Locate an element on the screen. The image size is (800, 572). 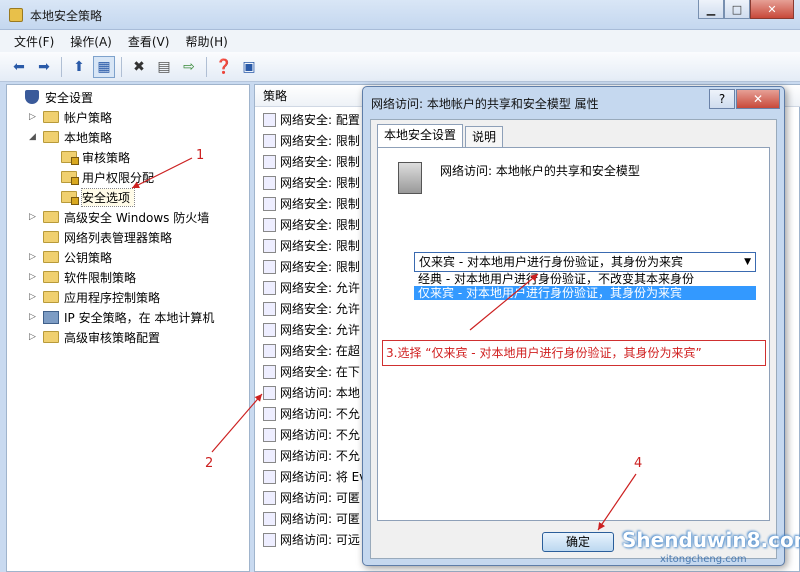
watermark-brand: Shenduwin8.com is located at coordinates (711, 540).